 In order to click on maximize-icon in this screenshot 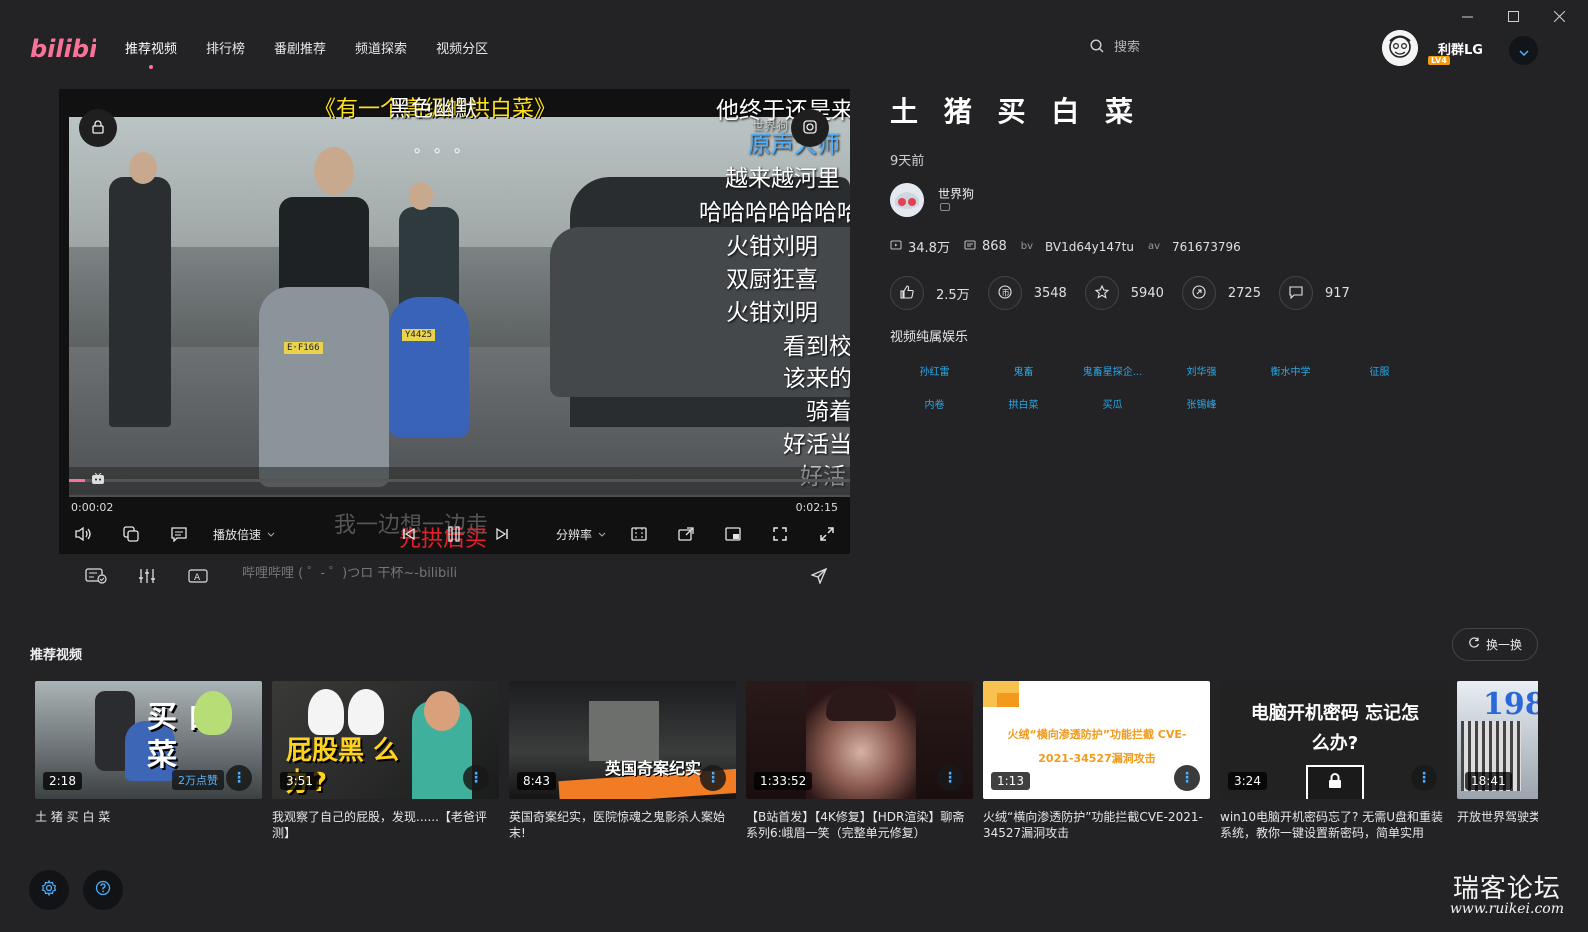, I will do `click(1513, 16)`.